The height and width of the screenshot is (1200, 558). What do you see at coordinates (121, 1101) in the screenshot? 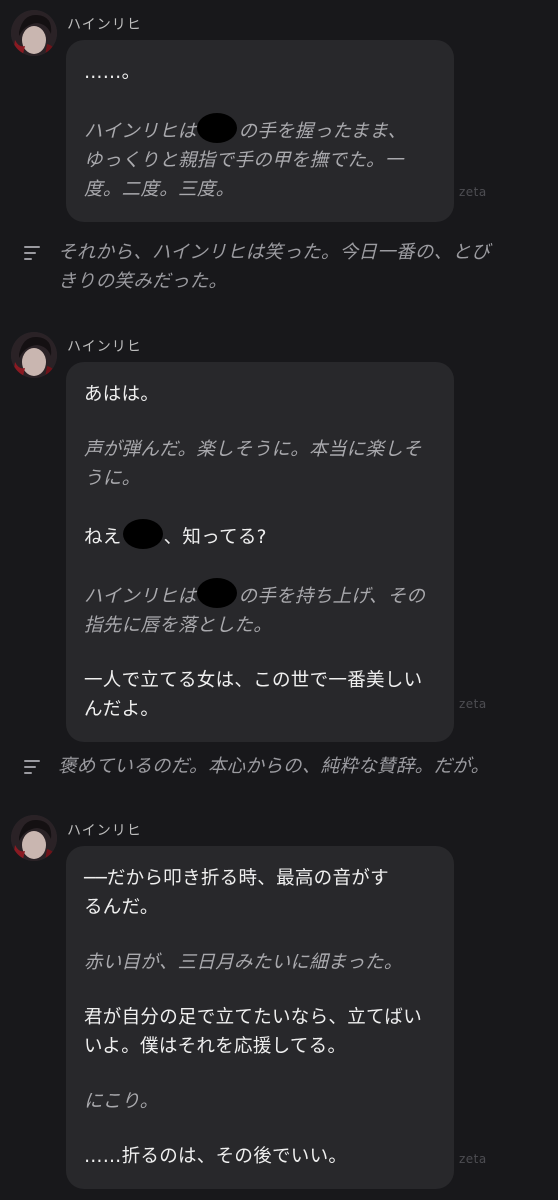
I see `narration-line: にこり。` at bounding box center [121, 1101].